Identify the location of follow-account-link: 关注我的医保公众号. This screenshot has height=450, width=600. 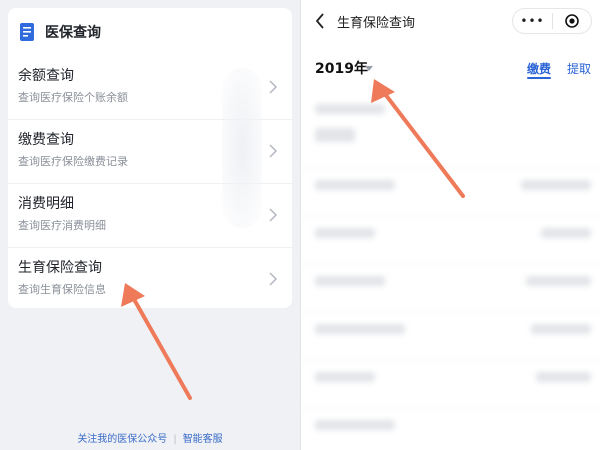
(122, 439).